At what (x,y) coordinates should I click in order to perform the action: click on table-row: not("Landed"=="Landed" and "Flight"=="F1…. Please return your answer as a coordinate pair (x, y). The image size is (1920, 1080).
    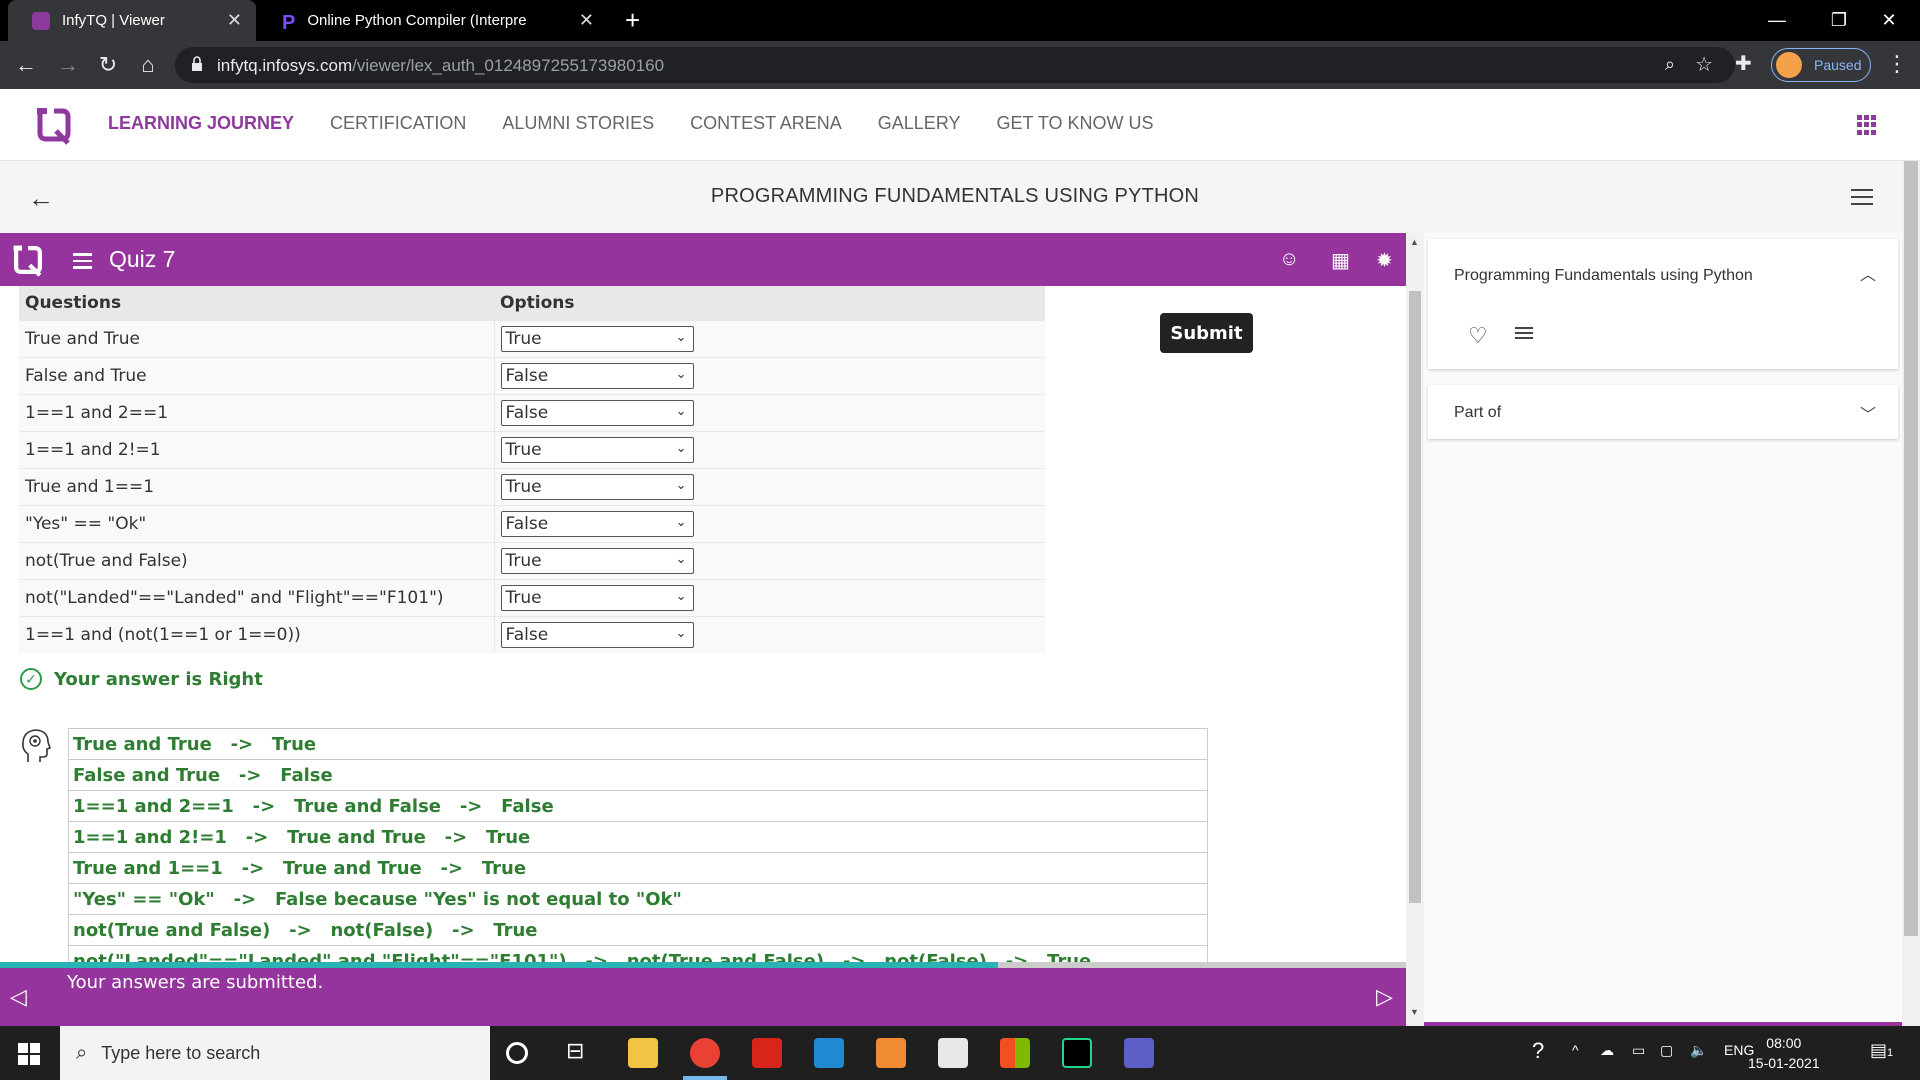
    Looking at the image, I should click on (532, 597).